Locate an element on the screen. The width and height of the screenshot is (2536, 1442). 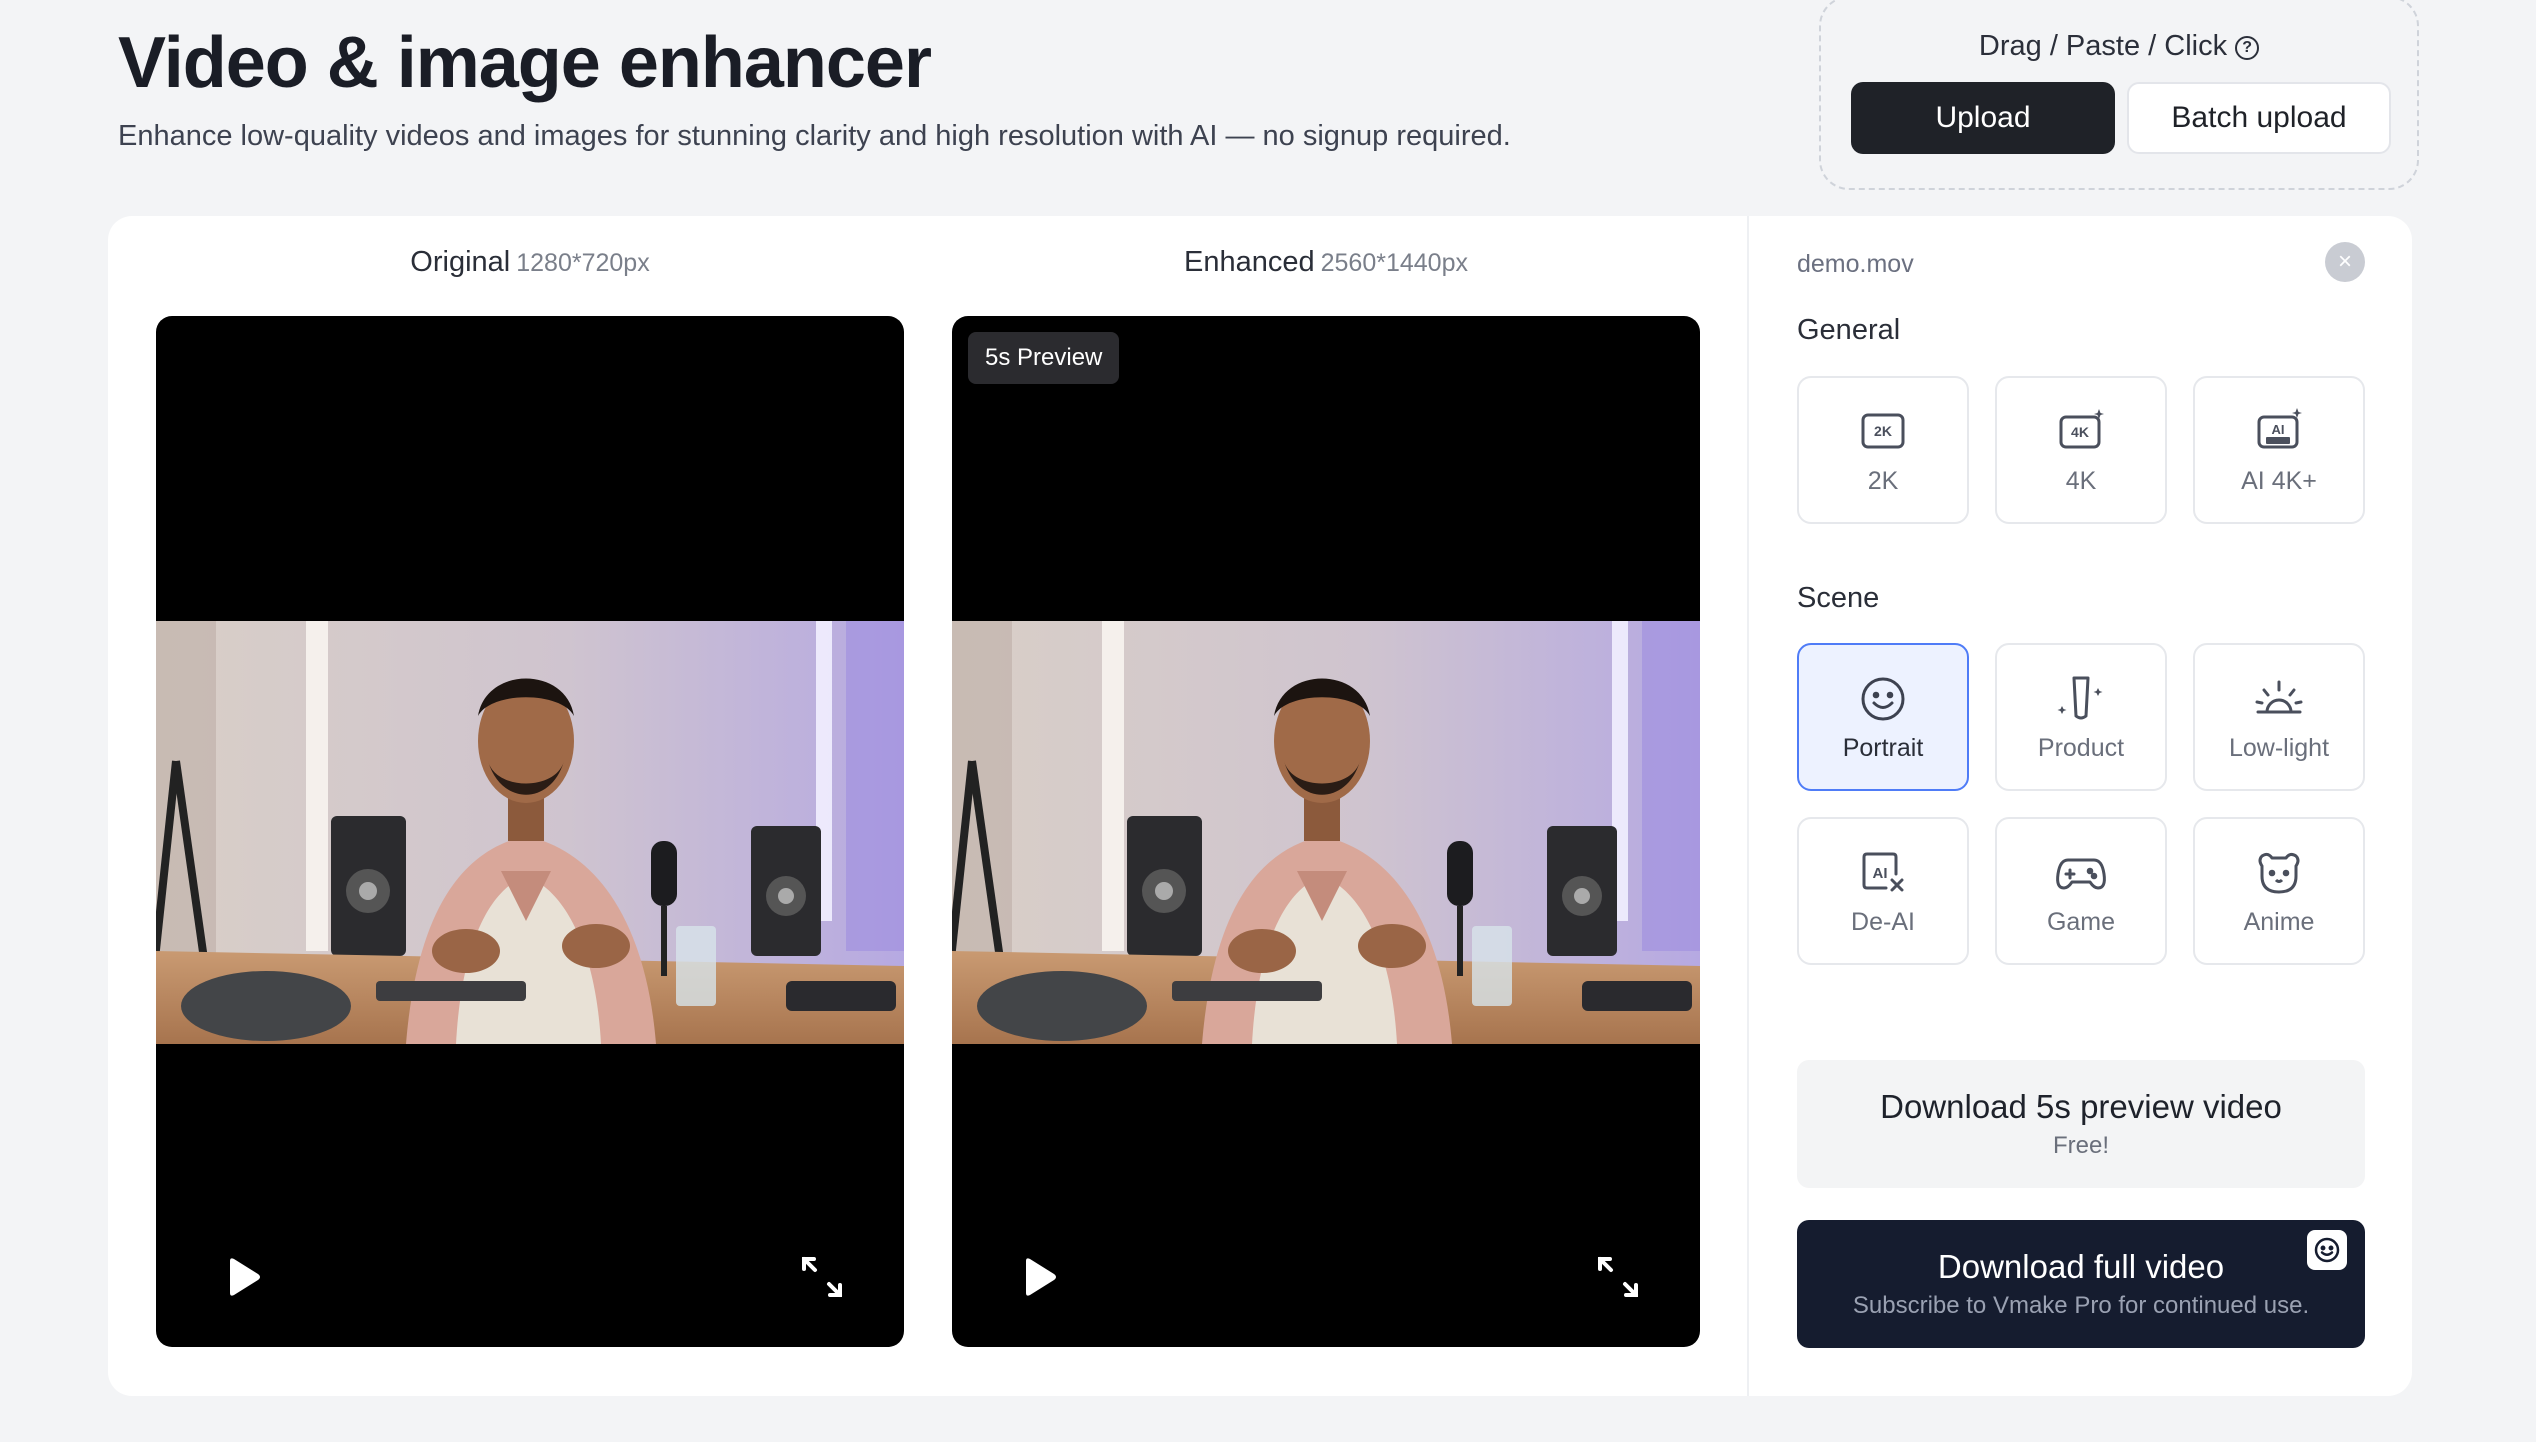
2k-icon: 2K is located at coordinates (1883, 430).